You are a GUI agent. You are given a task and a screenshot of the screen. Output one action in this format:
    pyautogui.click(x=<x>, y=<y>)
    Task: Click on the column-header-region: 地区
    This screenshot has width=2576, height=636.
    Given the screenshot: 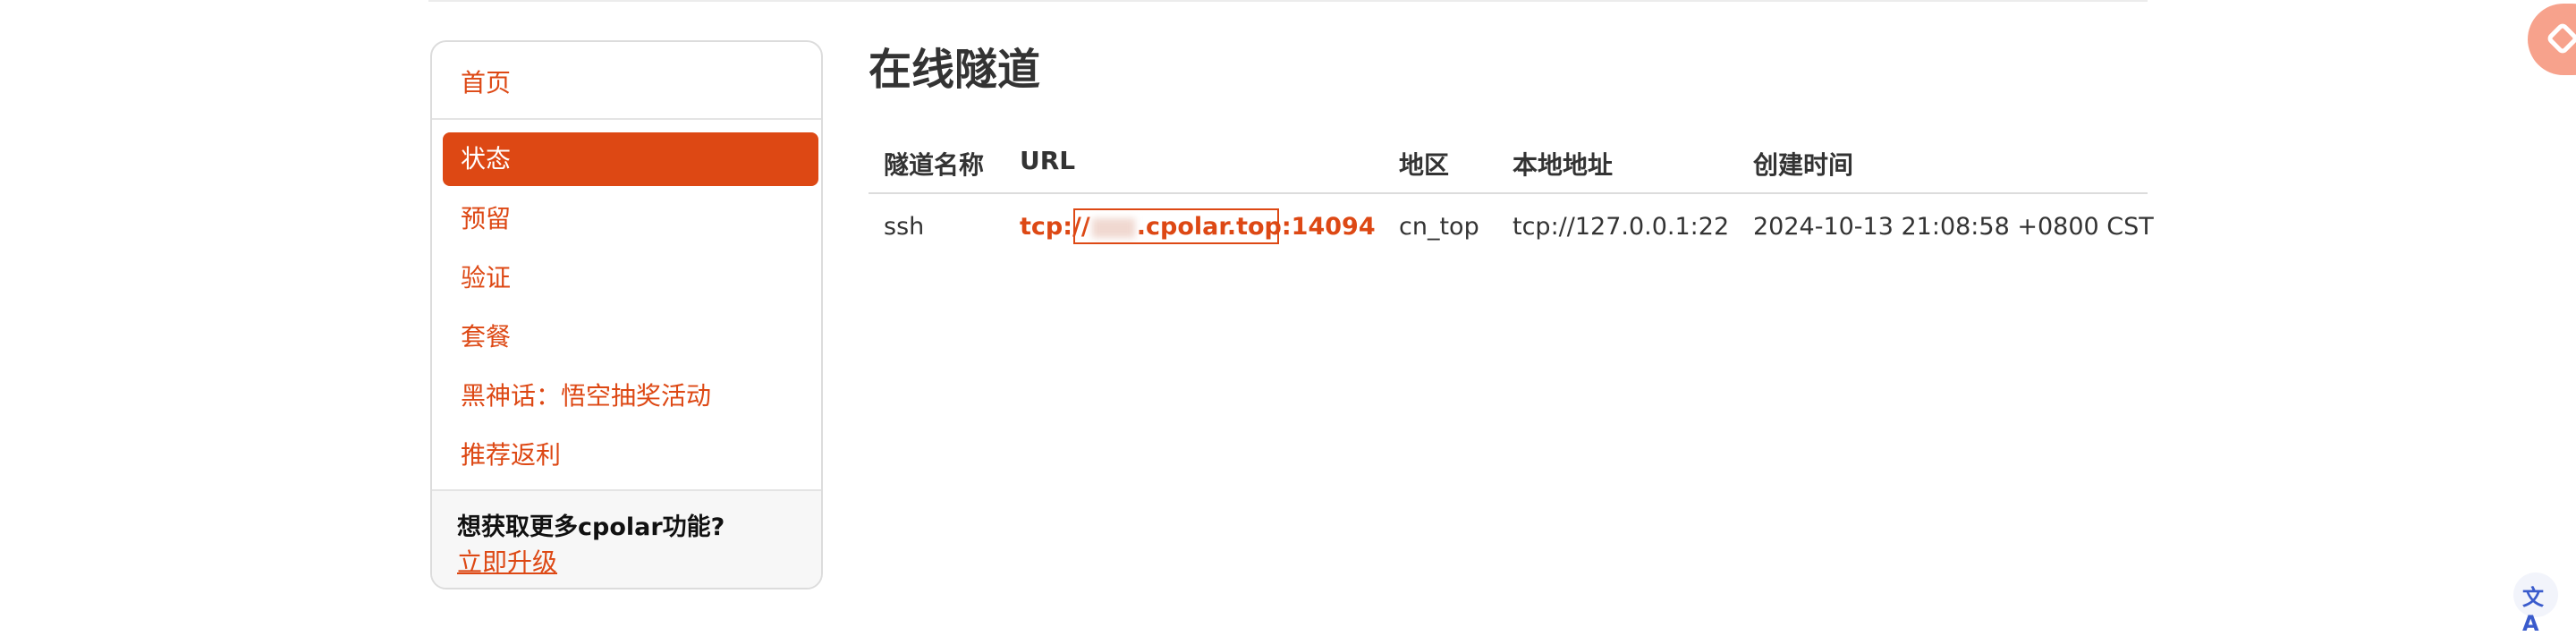 What is the action you would take?
    pyautogui.click(x=1424, y=165)
    